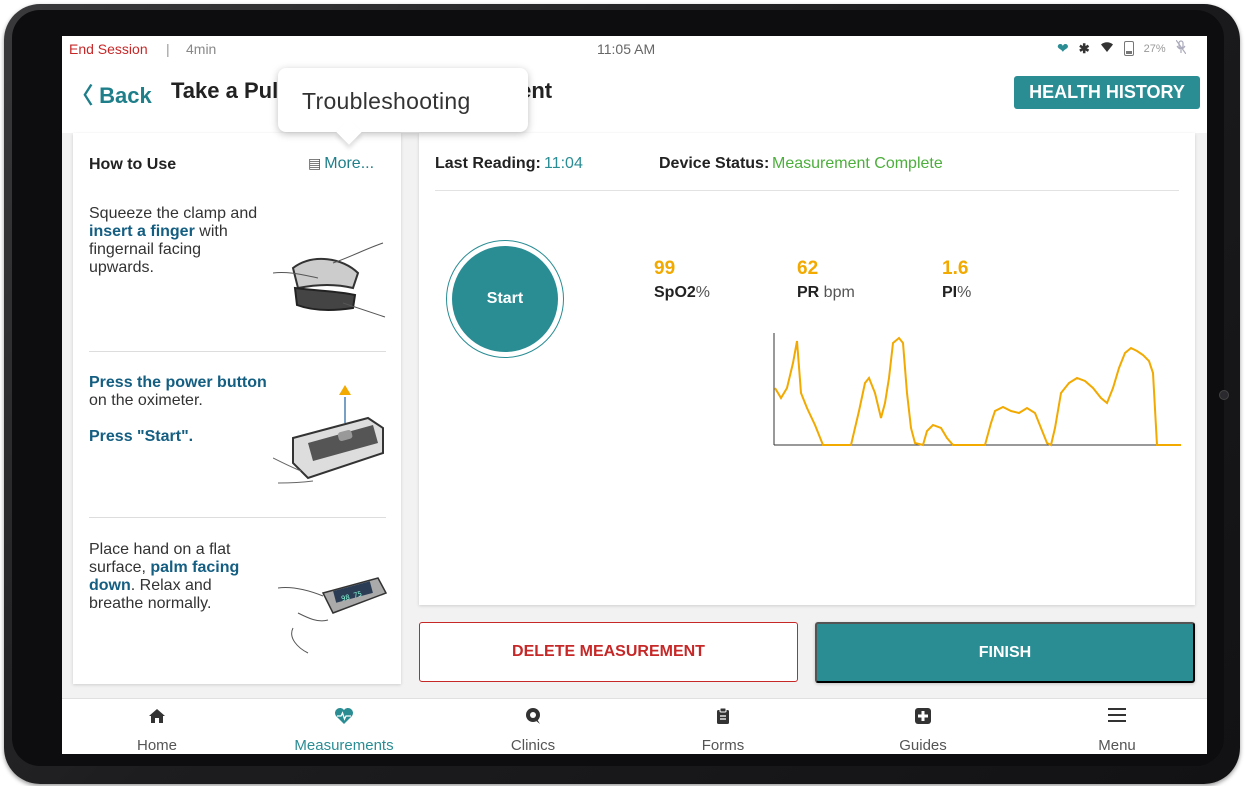 The width and height of the screenshot is (1245, 786). I want to click on nav-measurements-label: Measurements, so click(344, 745).